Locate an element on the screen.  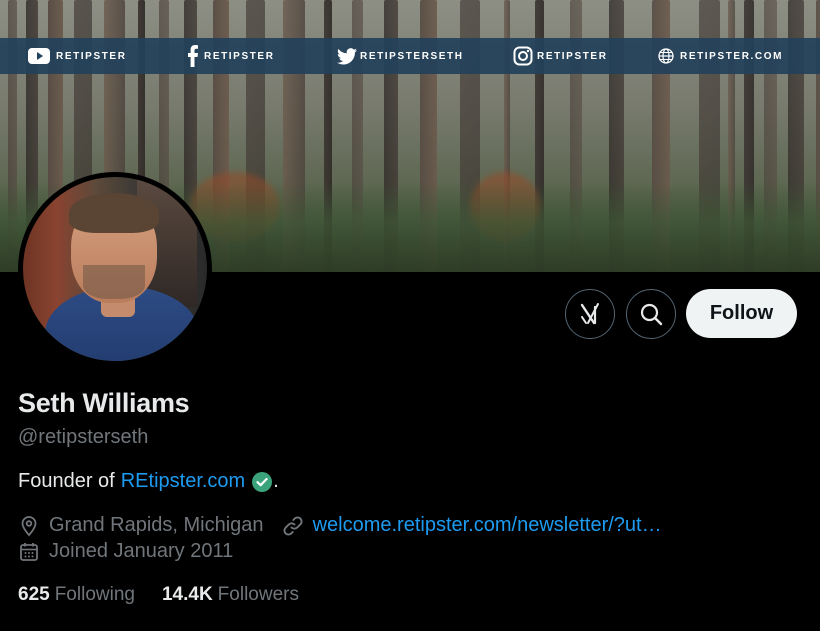
following-count: 625 is located at coordinates (34, 594).